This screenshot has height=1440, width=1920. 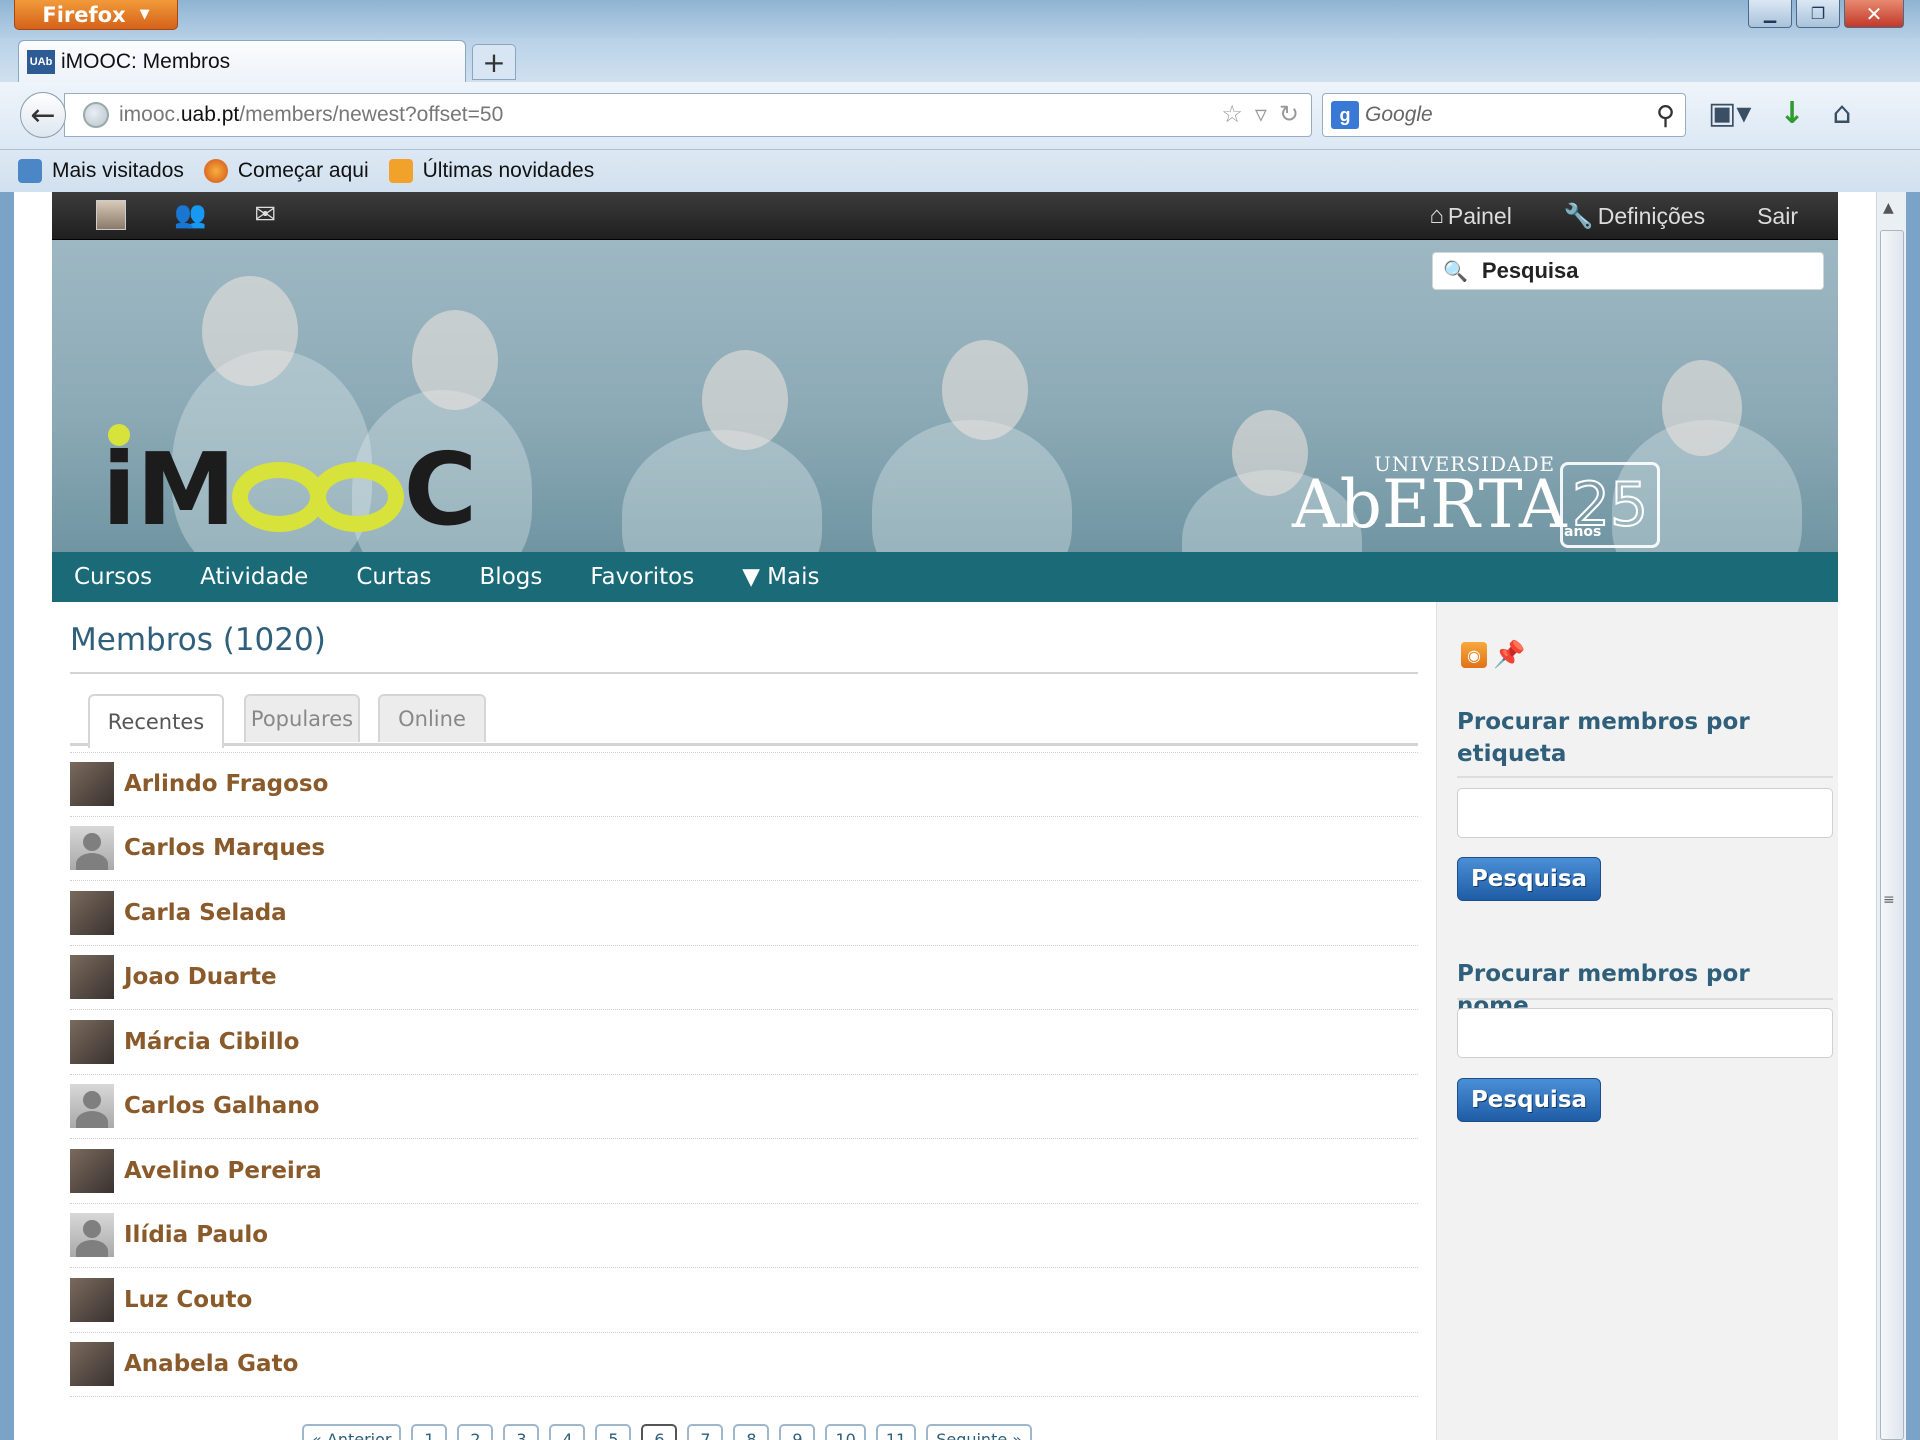 What do you see at coordinates (979, 1432) in the screenshot?
I see `next-page-button: Seguinte »` at bounding box center [979, 1432].